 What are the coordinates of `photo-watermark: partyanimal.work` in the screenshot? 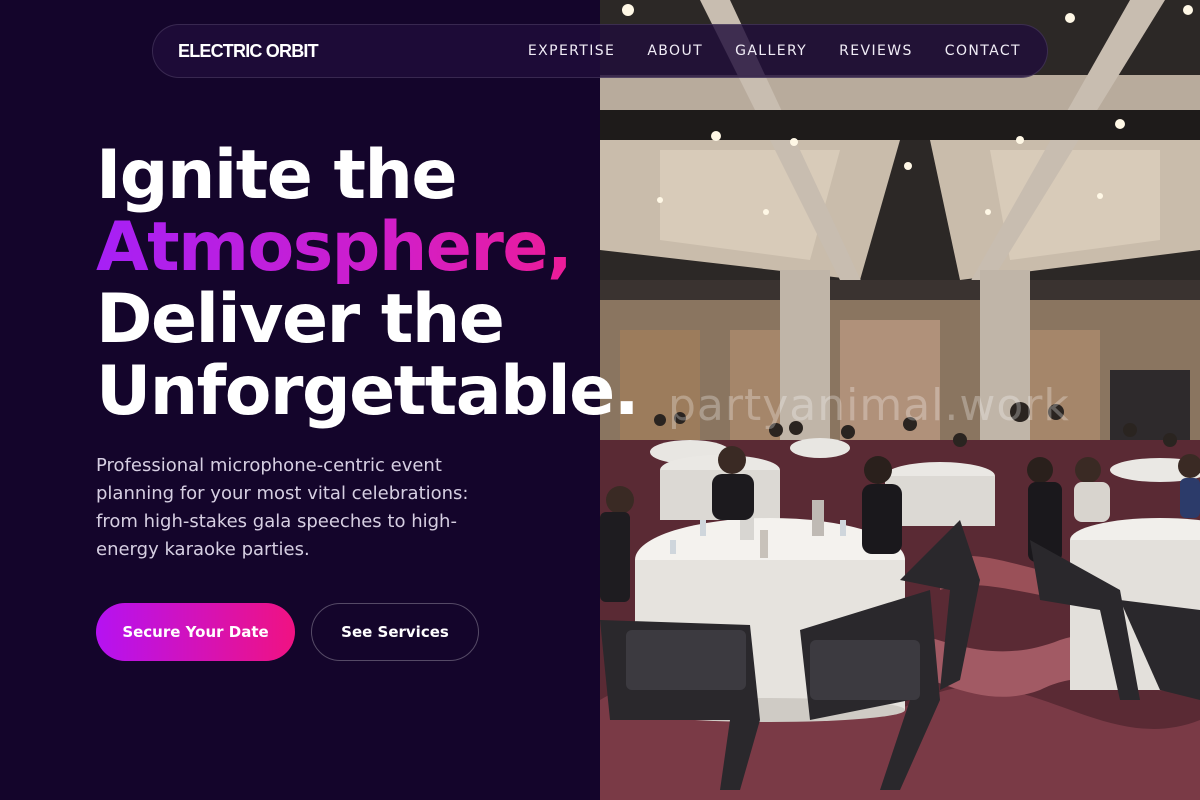 It's located at (869, 405).